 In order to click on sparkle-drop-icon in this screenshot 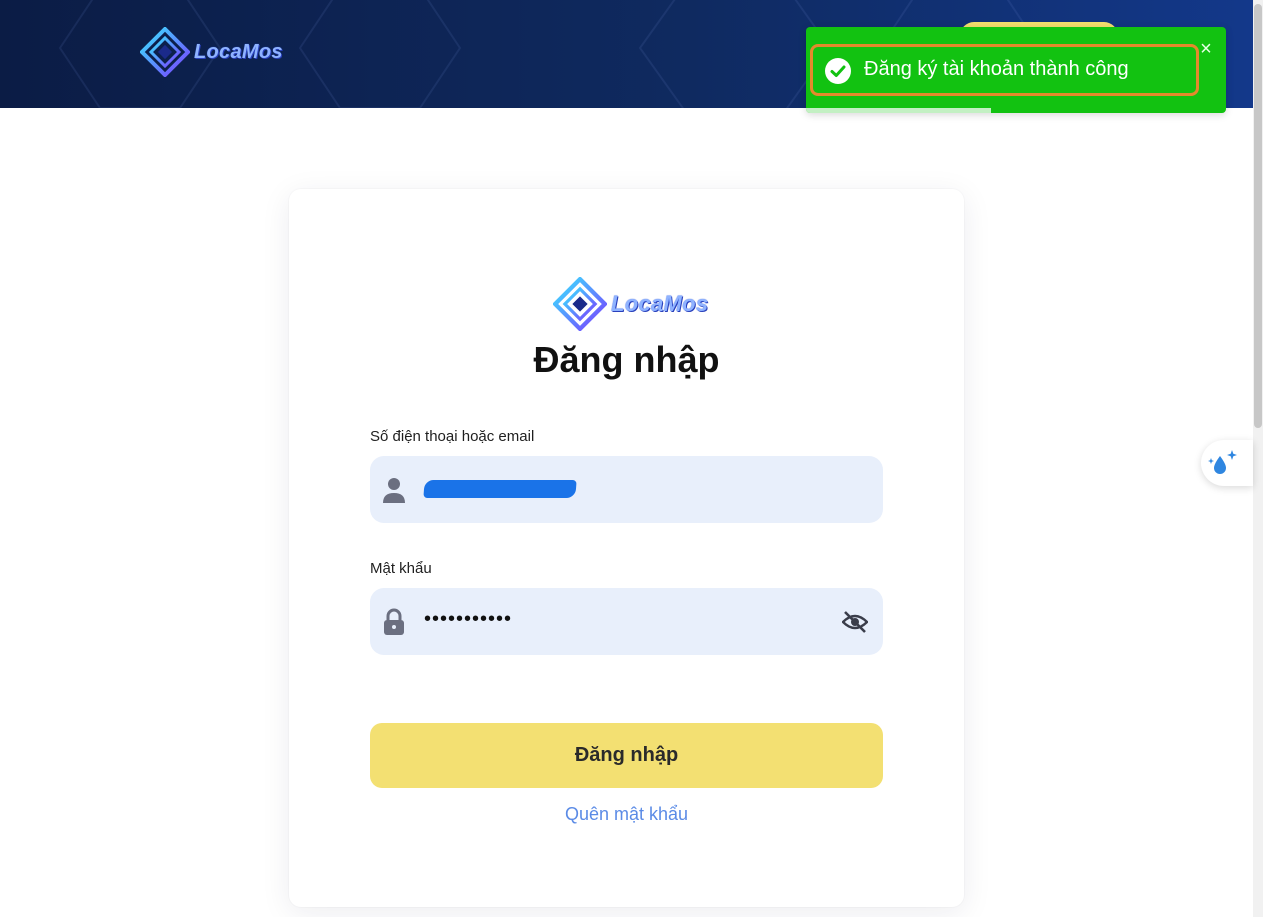, I will do `click(1222, 462)`.